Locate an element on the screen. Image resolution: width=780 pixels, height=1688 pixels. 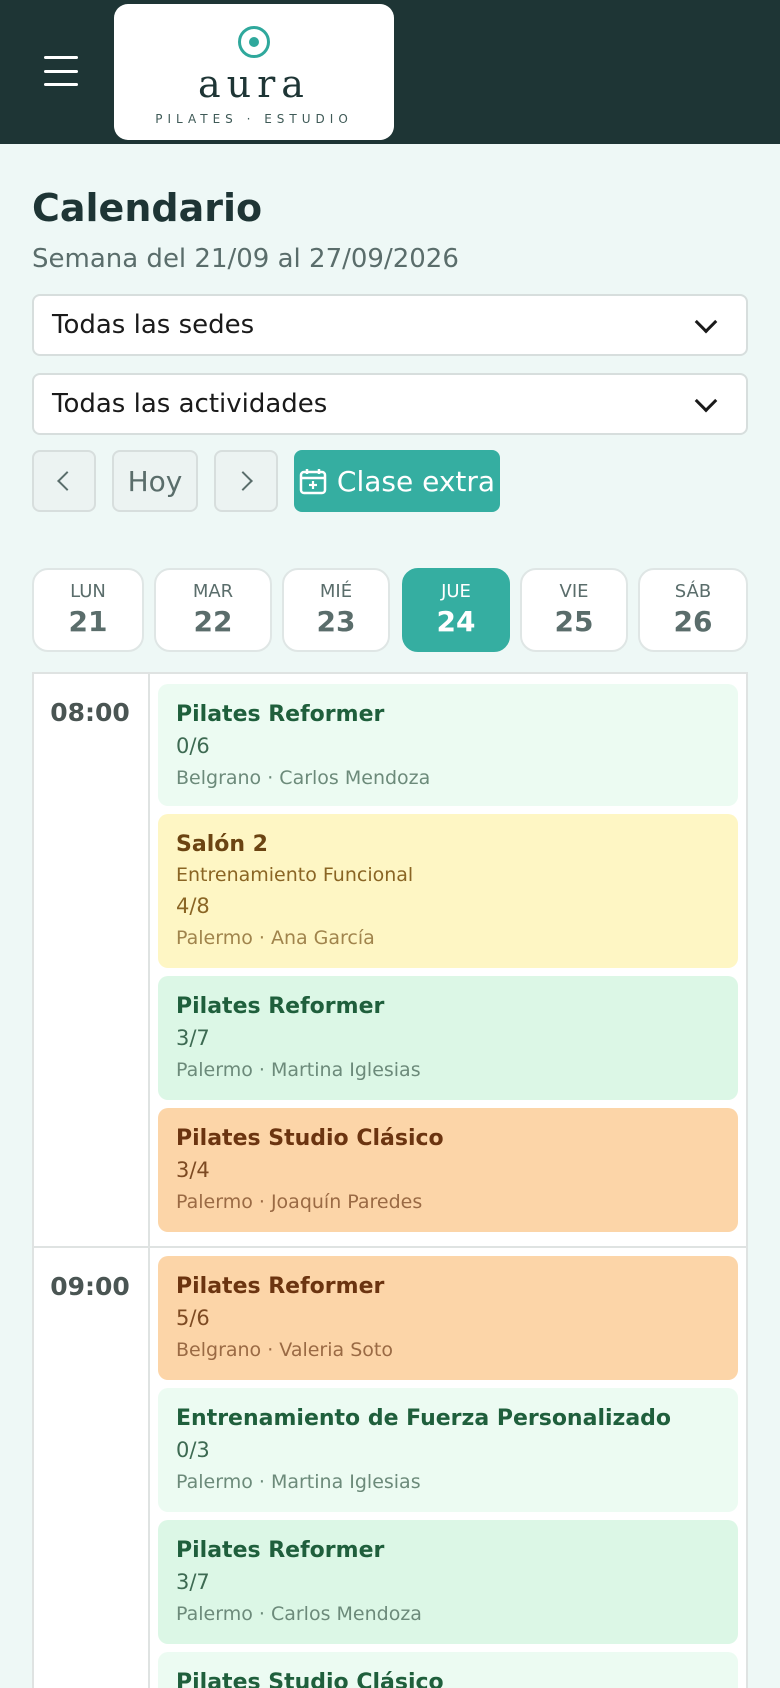
sede-select: Todas las sedes is located at coordinates (390, 325).